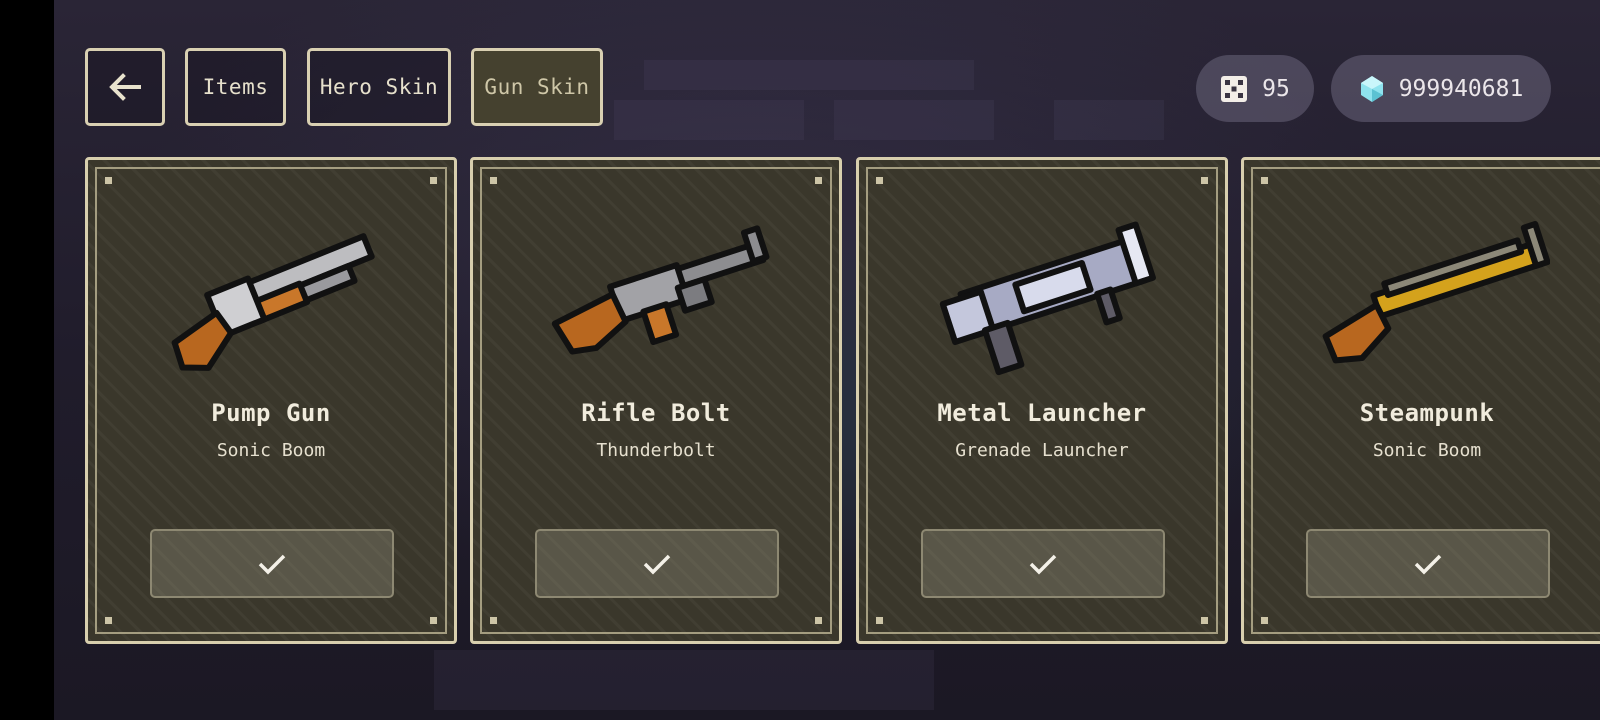  I want to click on back-button, so click(125, 87).